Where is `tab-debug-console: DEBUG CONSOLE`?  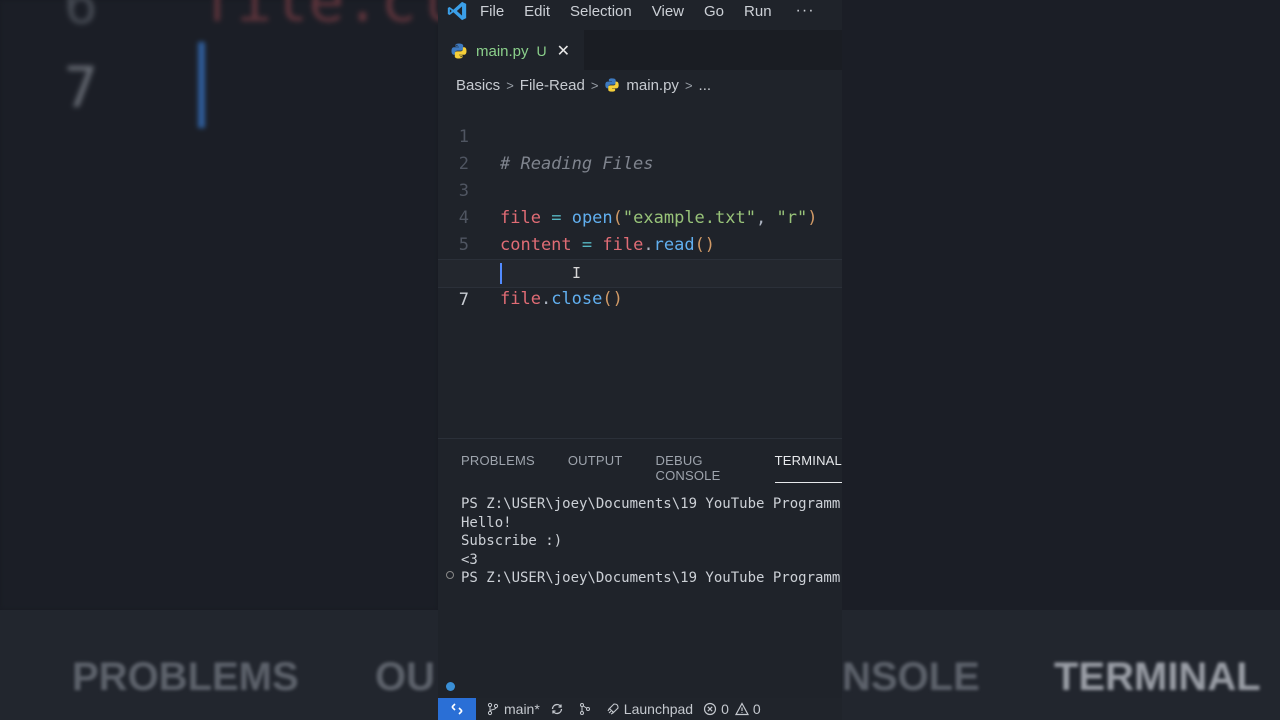 tab-debug-console: DEBUG CONSOLE is located at coordinates (699, 468).